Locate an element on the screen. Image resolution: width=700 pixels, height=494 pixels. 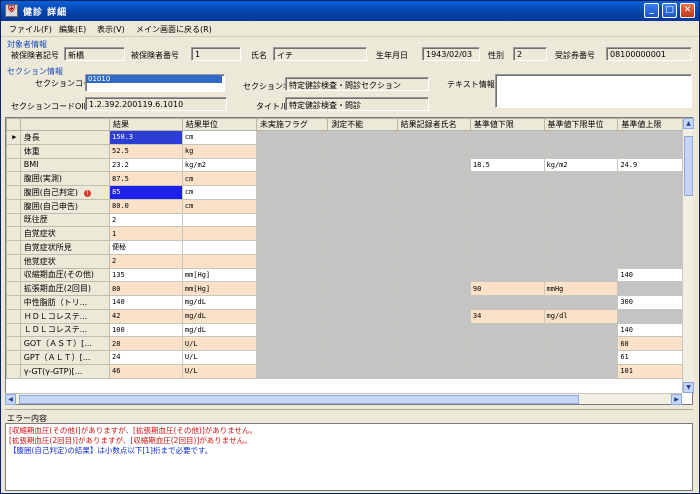
menu-file: ファイル(F) is located at coordinates (30, 29).